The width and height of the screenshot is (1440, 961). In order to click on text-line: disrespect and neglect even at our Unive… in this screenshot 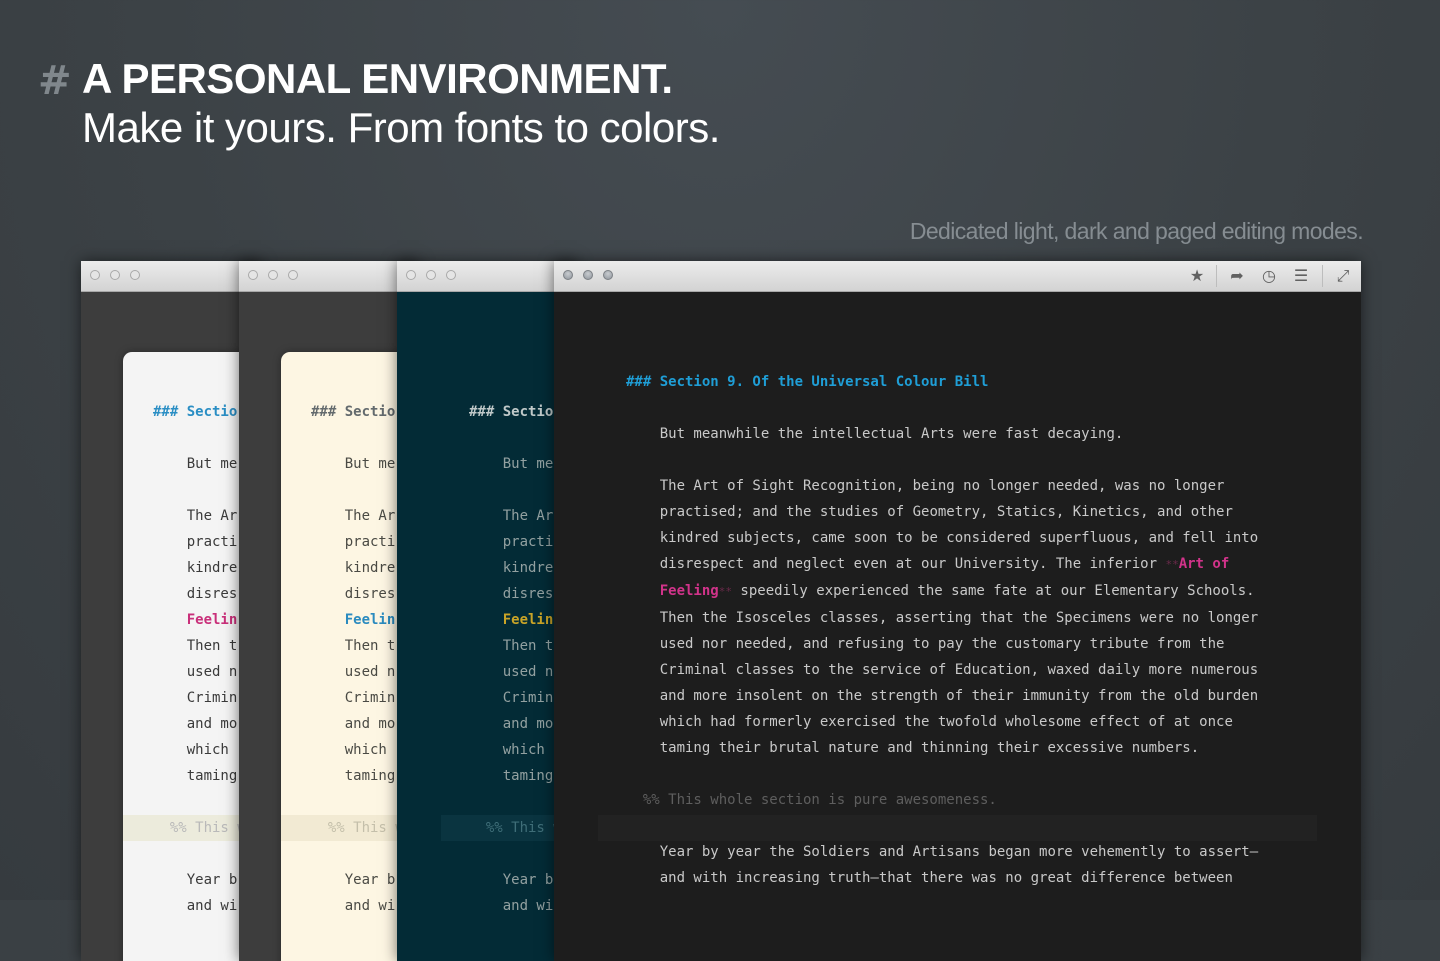, I will do `click(912, 564)`.